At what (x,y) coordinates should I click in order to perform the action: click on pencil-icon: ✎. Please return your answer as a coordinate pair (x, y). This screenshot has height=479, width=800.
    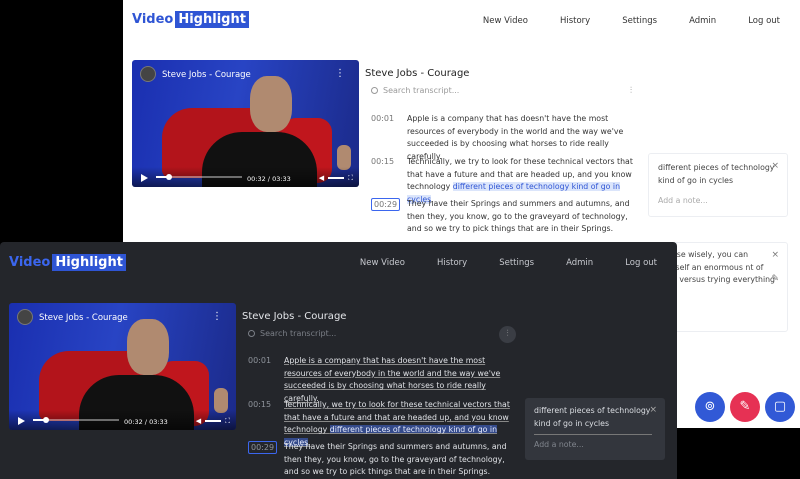
    Looking at the image, I should click on (745, 407).